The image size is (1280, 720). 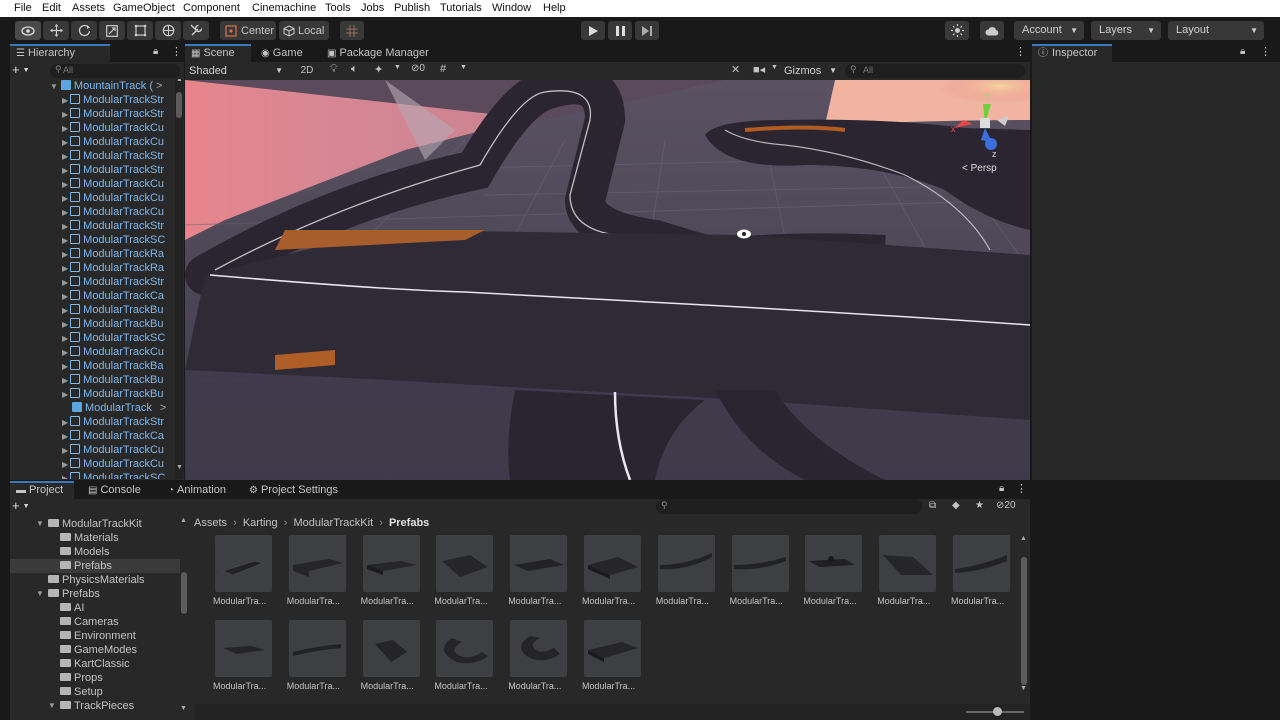 What do you see at coordinates (238, 71) in the screenshot?
I see `shading-mode-dropdown: Shaded ▼` at bounding box center [238, 71].